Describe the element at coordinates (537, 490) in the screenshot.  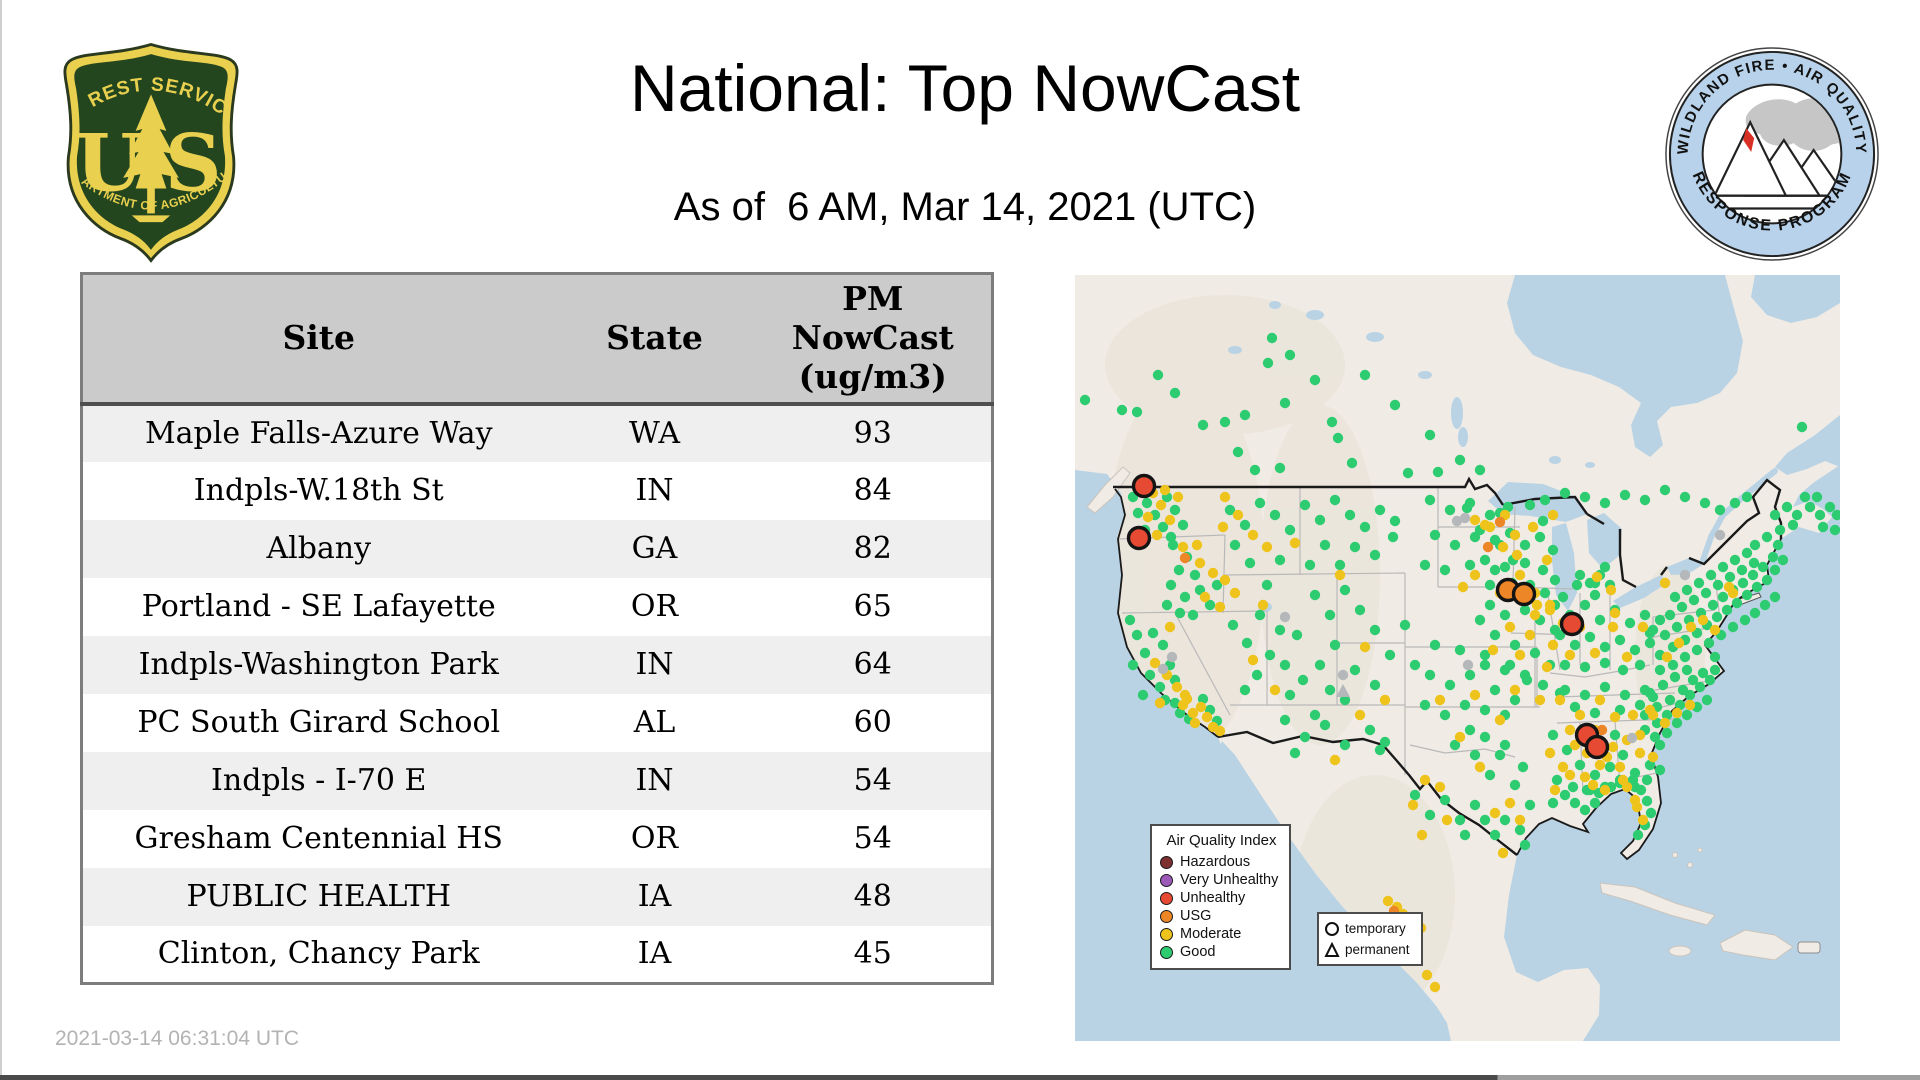
I see `table-row: Indpls-W.18th St IN 84` at that location.